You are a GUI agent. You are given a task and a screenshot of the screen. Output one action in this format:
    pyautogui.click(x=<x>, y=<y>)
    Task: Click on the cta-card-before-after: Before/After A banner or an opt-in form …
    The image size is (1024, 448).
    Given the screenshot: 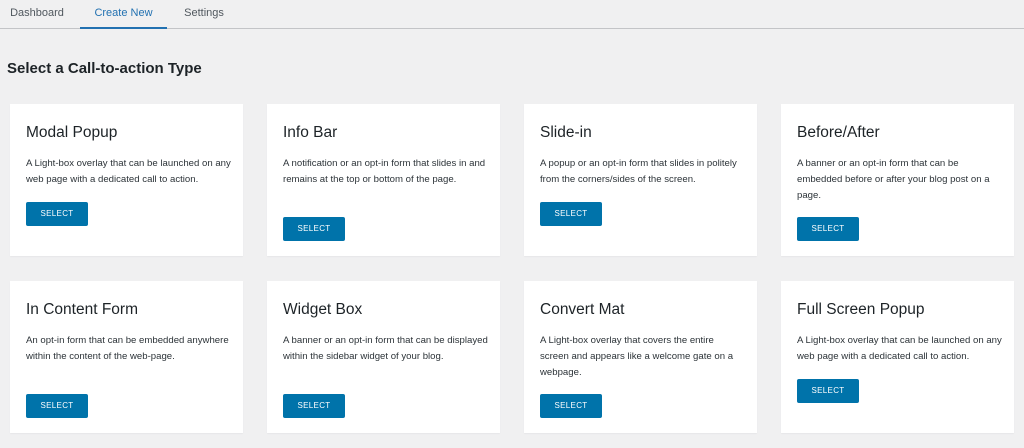 What is the action you would take?
    pyautogui.click(x=897, y=180)
    